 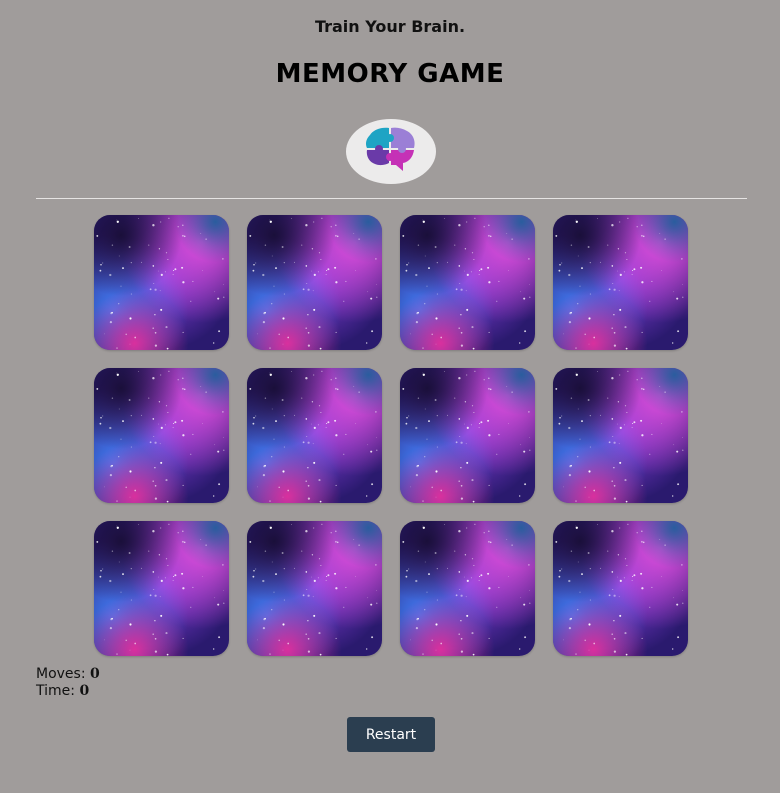 I want to click on time-label: Time:, so click(x=55, y=691).